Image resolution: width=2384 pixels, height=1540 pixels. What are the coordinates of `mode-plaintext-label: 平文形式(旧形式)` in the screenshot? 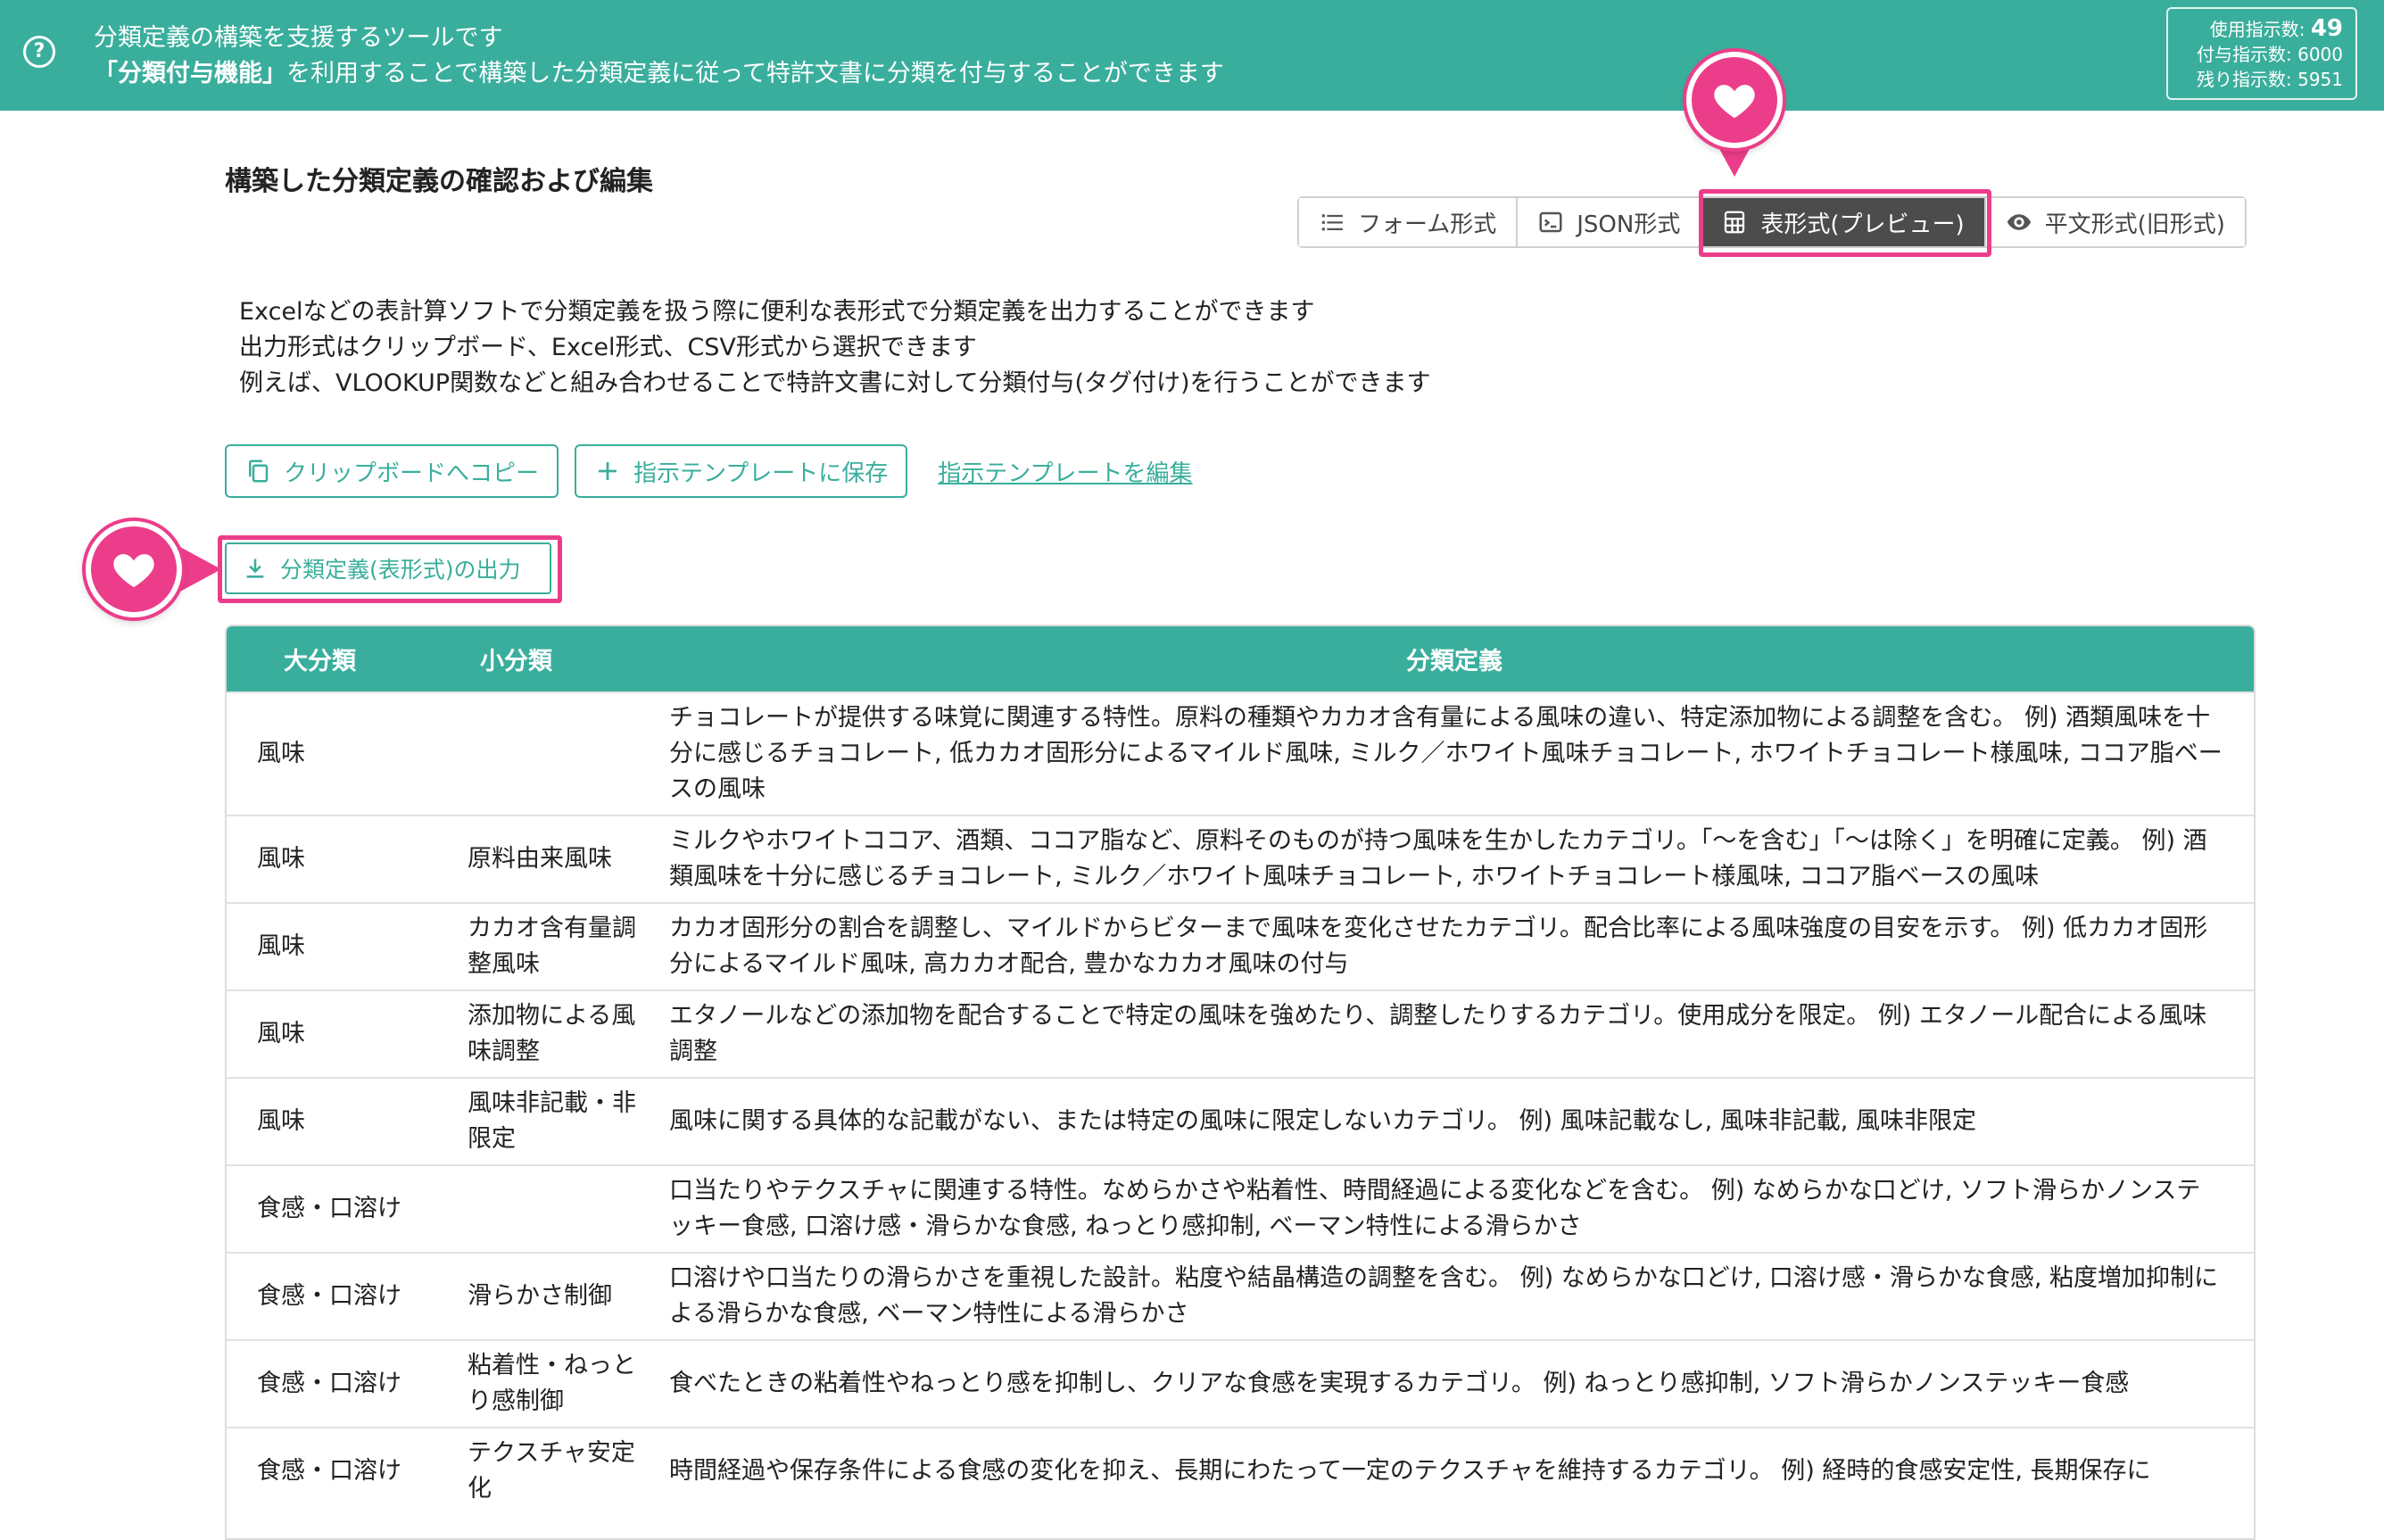 It's located at (2134, 225).